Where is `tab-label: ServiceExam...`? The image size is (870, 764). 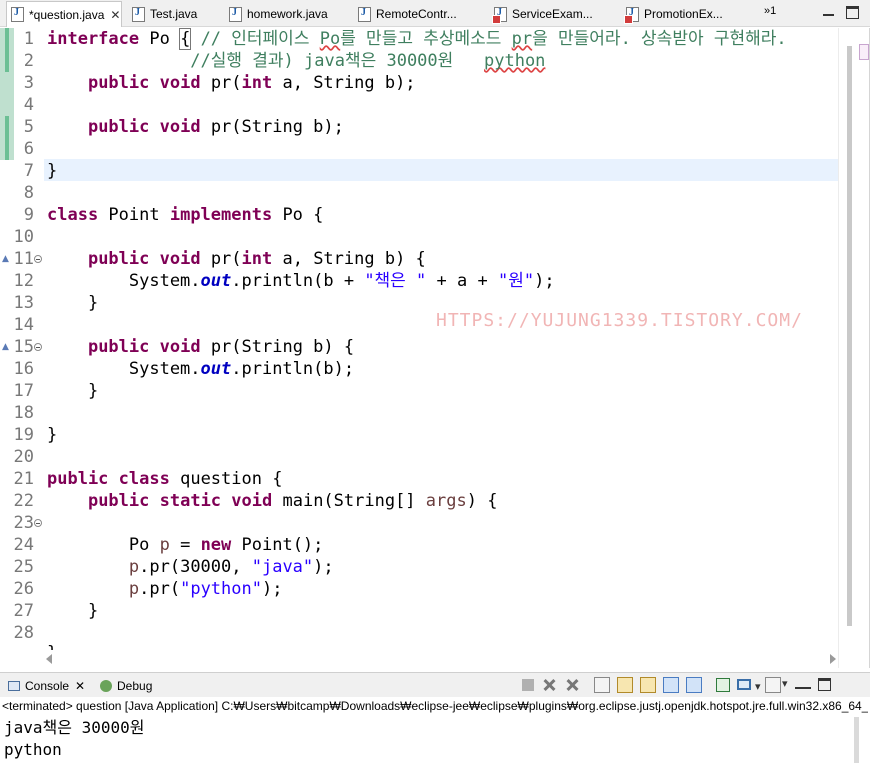 tab-label: ServiceExam... is located at coordinates (552, 14).